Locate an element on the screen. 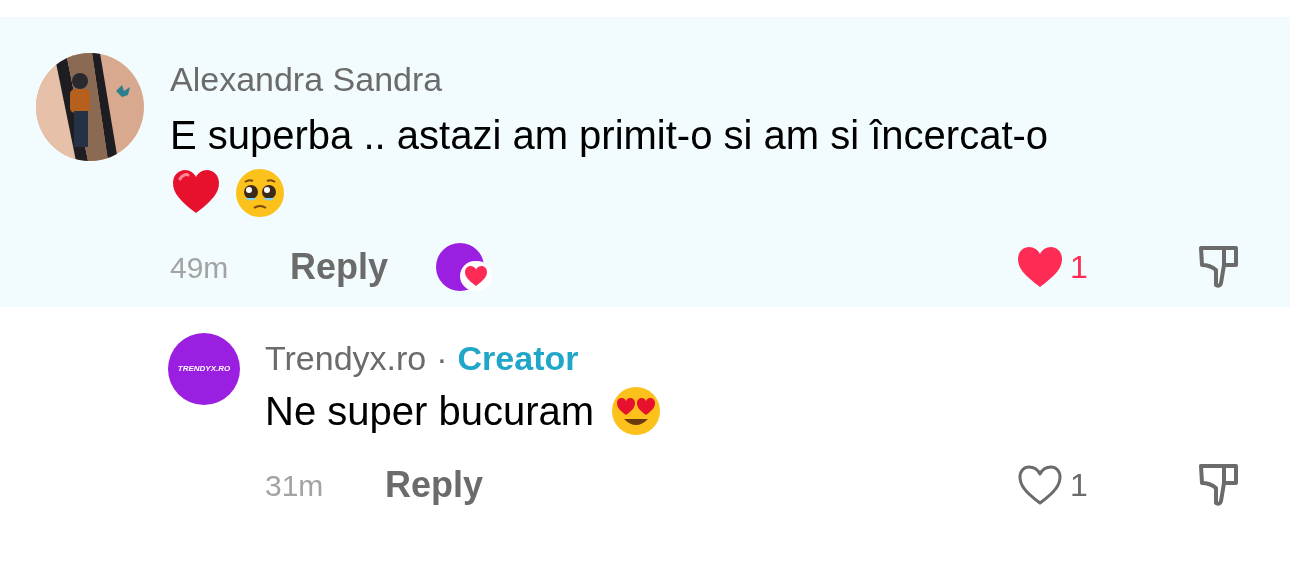 The height and width of the screenshot is (585, 1290). author-name: Alexandra Sandra is located at coordinates (307, 79).